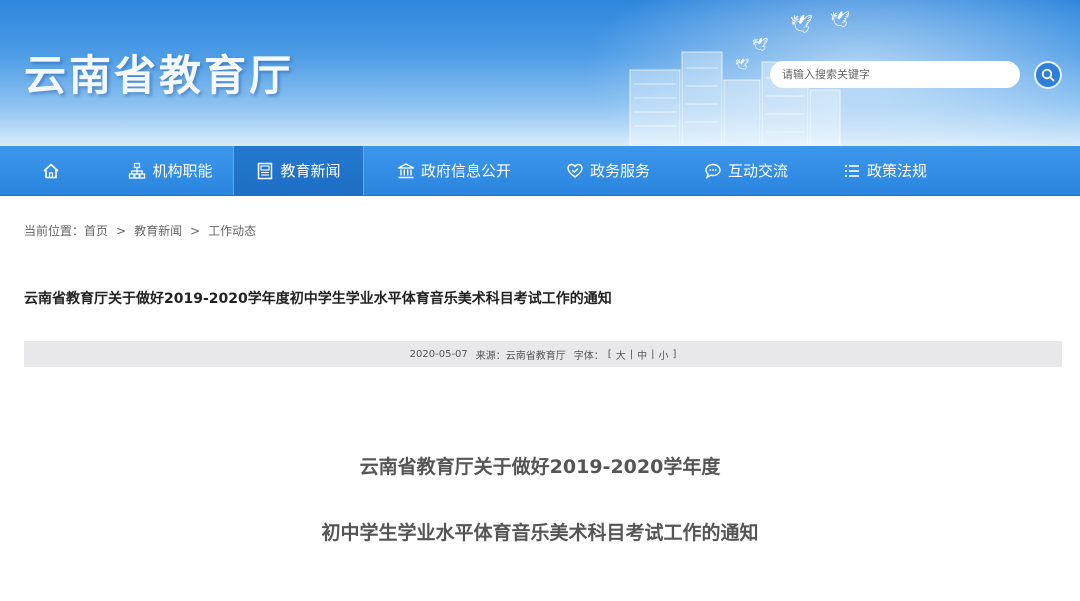 The width and height of the screenshot is (1080, 601). Describe the element at coordinates (609, 354) in the screenshot. I see `font-bracket-open: [` at that location.